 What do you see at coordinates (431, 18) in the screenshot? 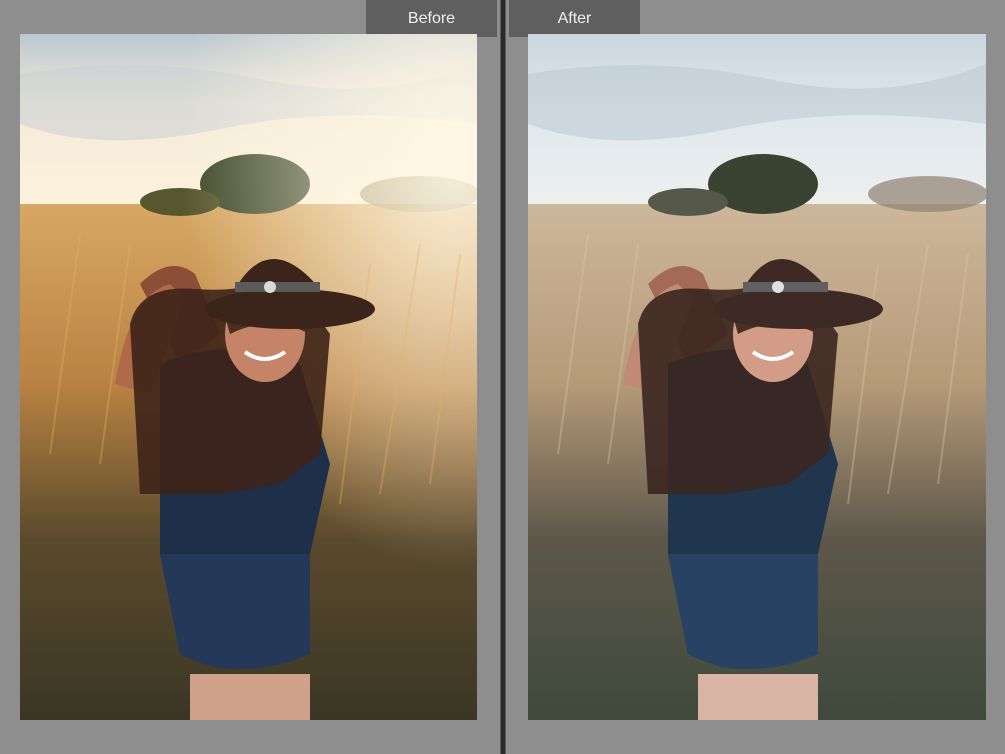
I see `before-label: Before` at bounding box center [431, 18].